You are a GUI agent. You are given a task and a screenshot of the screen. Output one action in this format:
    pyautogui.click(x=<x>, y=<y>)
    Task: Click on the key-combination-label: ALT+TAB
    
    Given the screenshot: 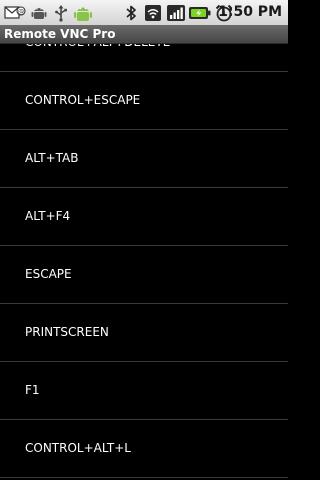 What is the action you would take?
    pyautogui.click(x=52, y=158)
    